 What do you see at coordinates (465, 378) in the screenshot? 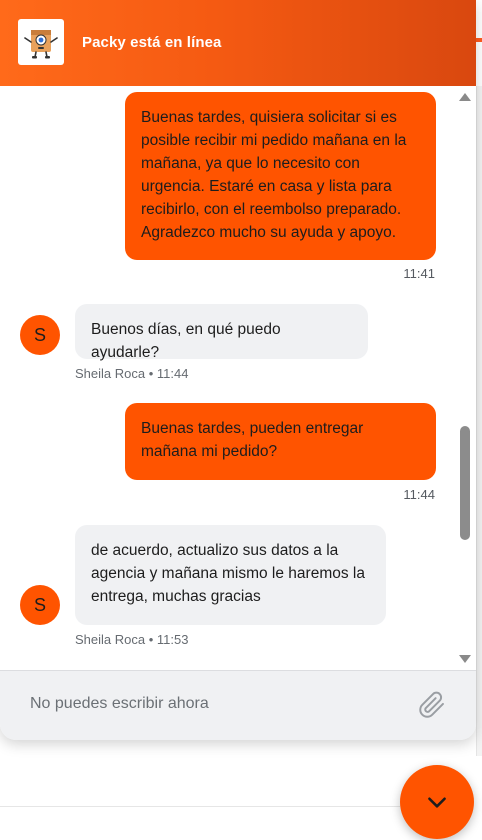
I see `message-scrollbar` at bounding box center [465, 378].